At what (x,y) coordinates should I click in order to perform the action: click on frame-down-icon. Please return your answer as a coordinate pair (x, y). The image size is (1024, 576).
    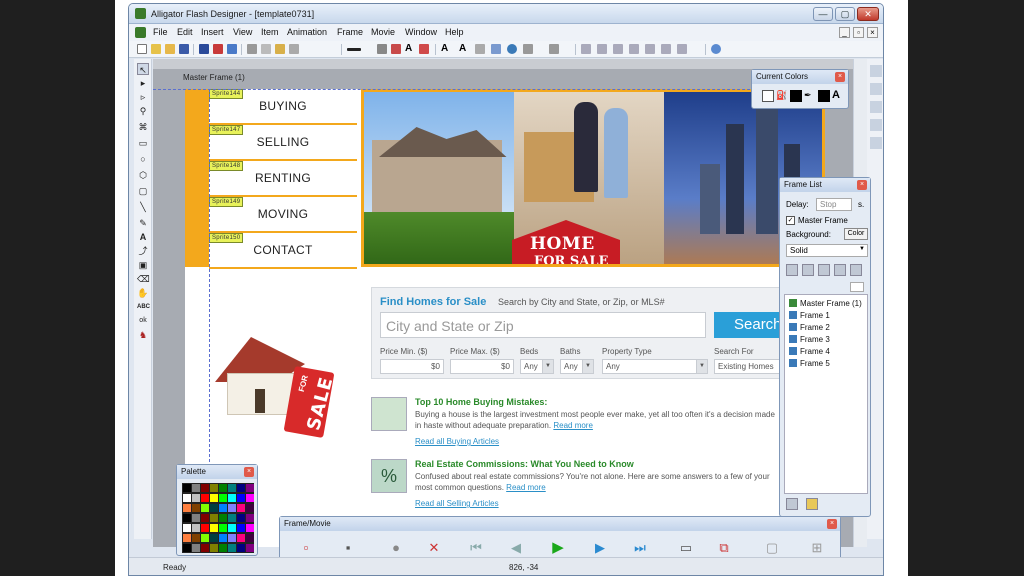
    Looking at the image, I should click on (812, 504).